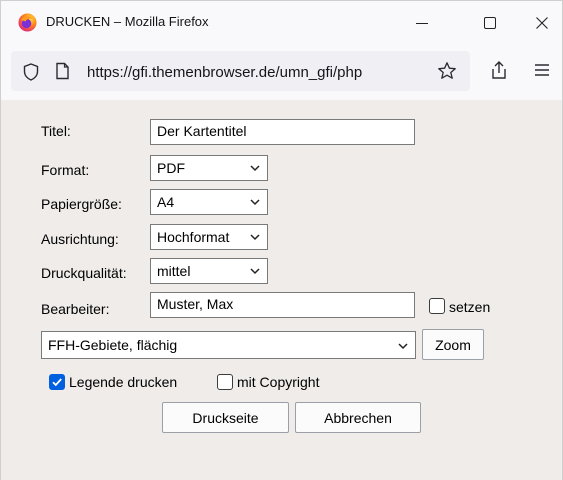 This screenshot has height=480, width=563. I want to click on paper-size-value: A4, so click(166, 202).